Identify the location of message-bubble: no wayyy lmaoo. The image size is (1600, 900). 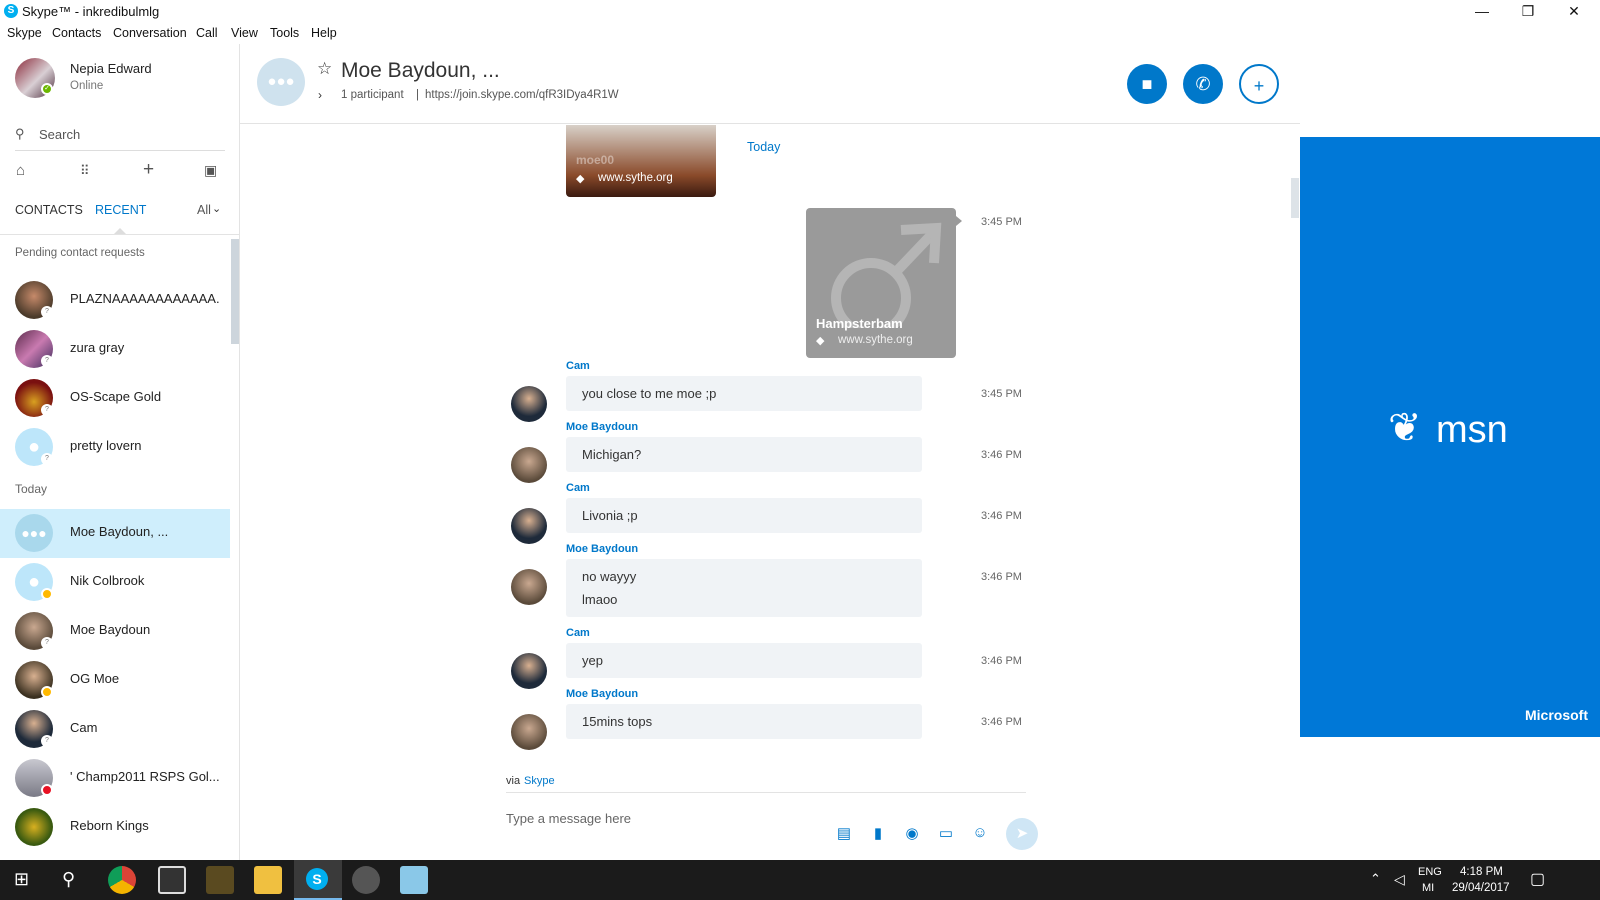
(744, 588).